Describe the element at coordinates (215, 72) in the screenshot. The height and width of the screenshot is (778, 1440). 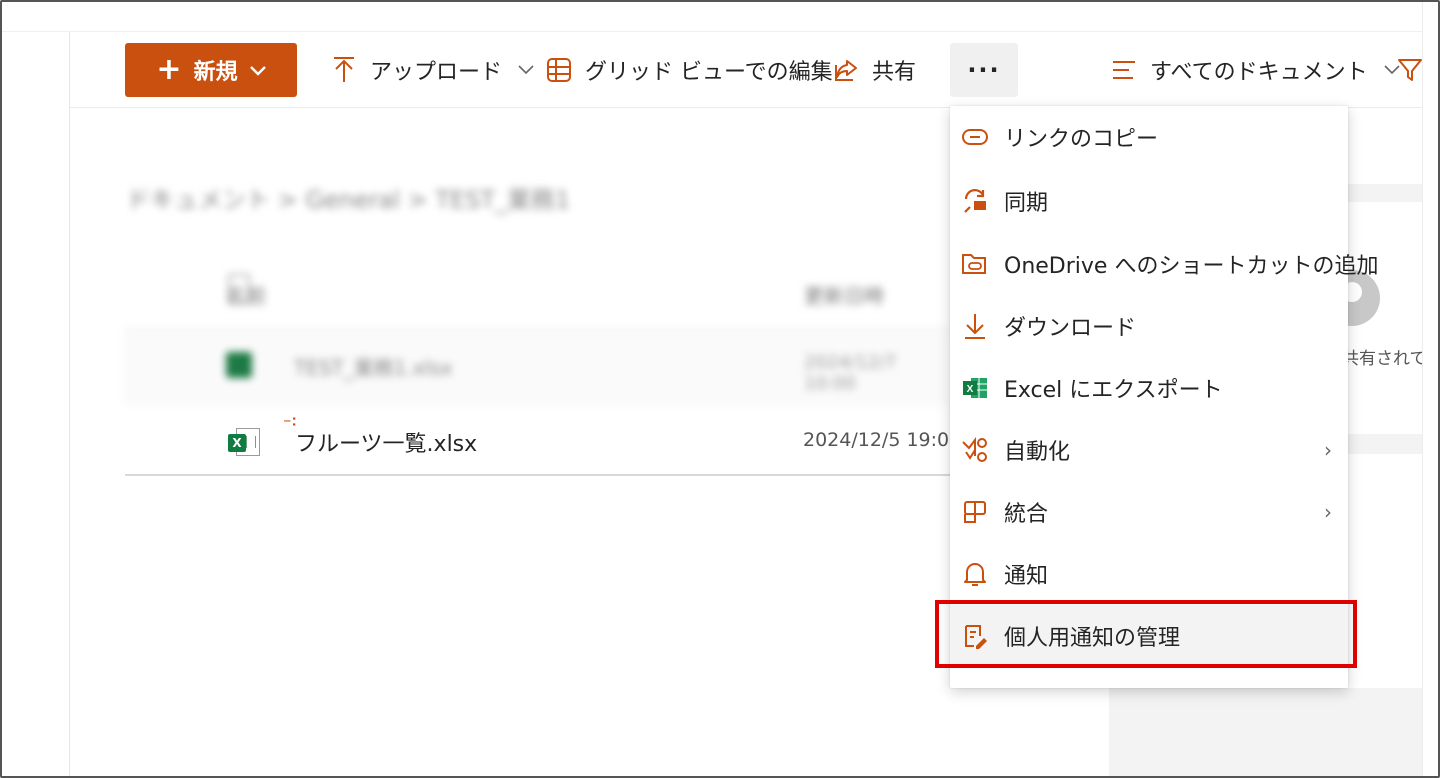
I see `new-button-label: 新規` at that location.